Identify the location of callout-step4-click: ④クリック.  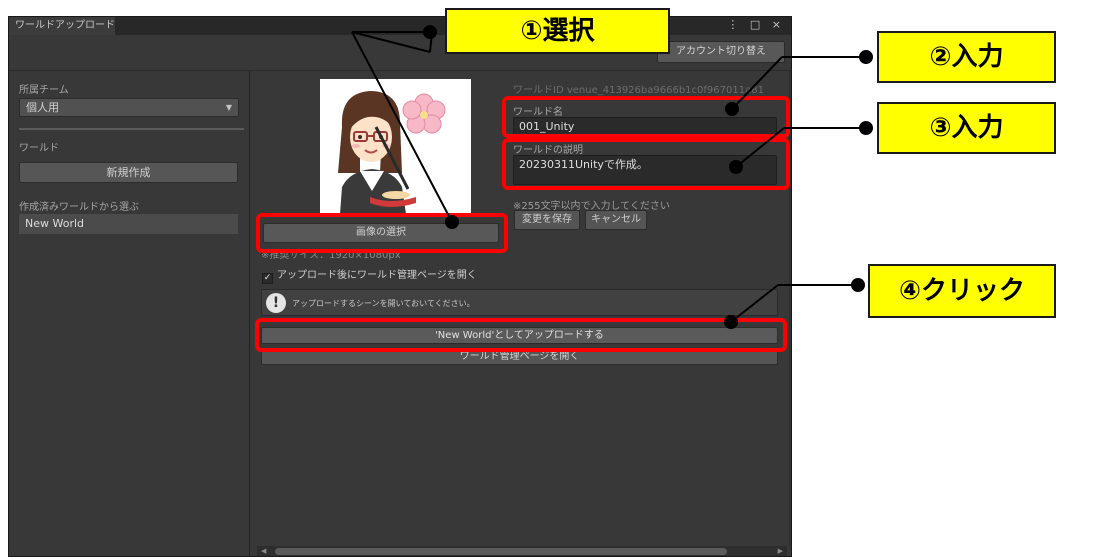
(962, 291).